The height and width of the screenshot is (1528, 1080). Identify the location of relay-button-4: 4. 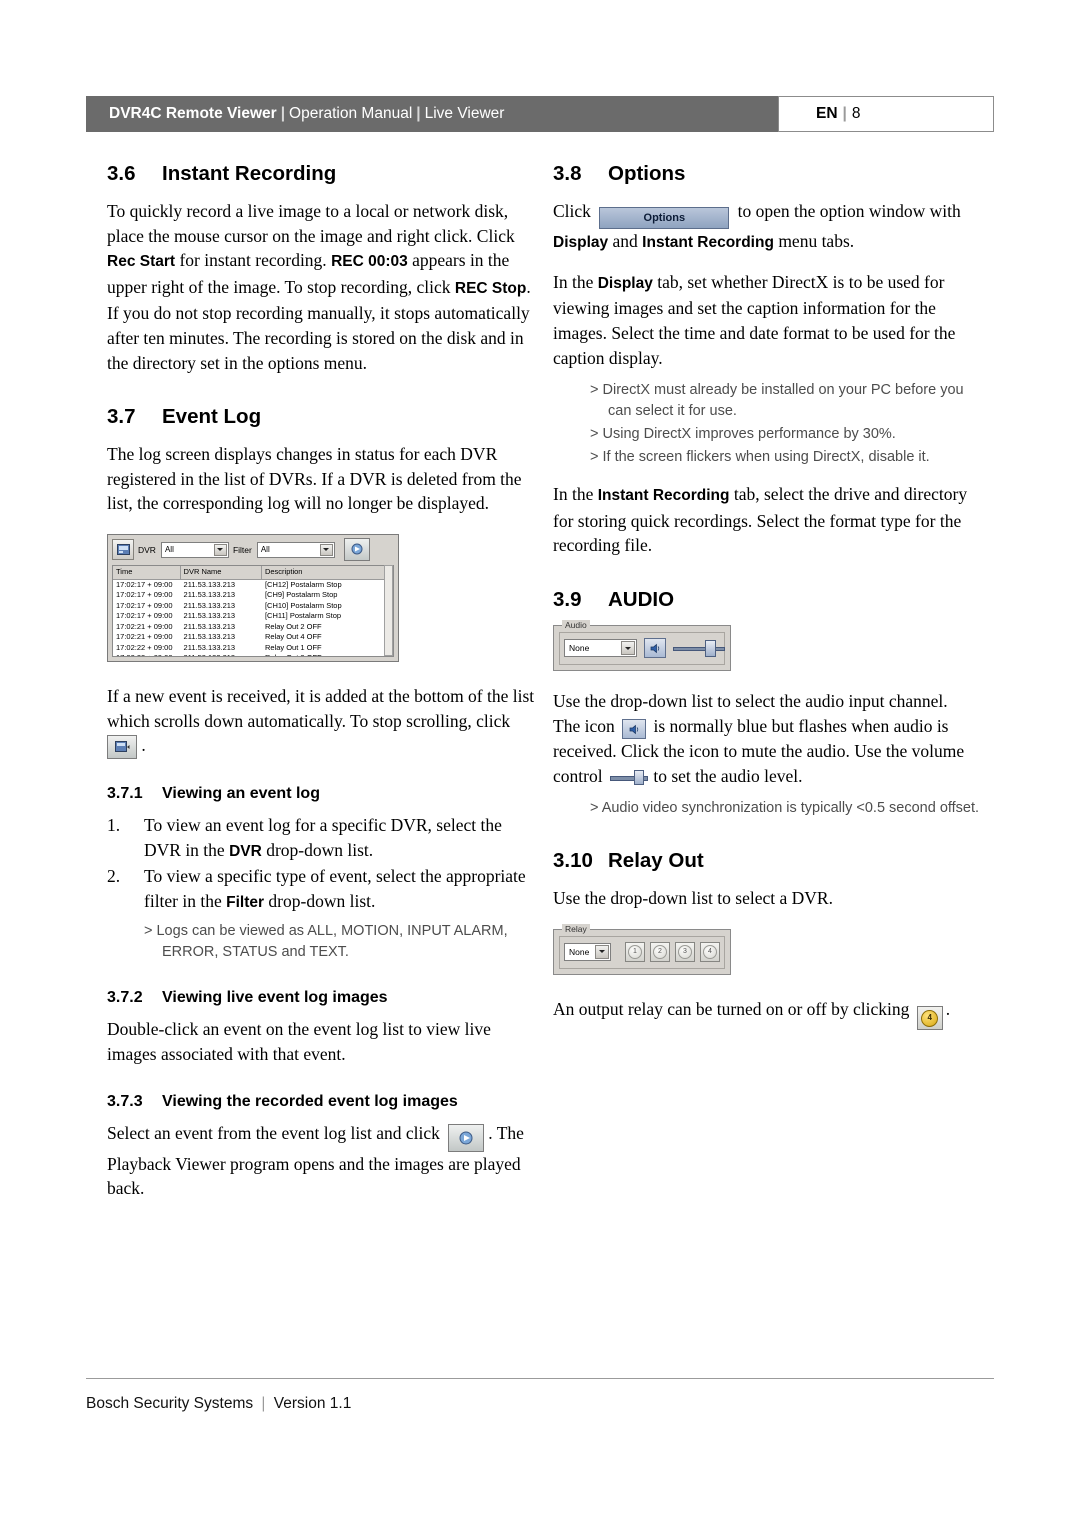
(710, 951).